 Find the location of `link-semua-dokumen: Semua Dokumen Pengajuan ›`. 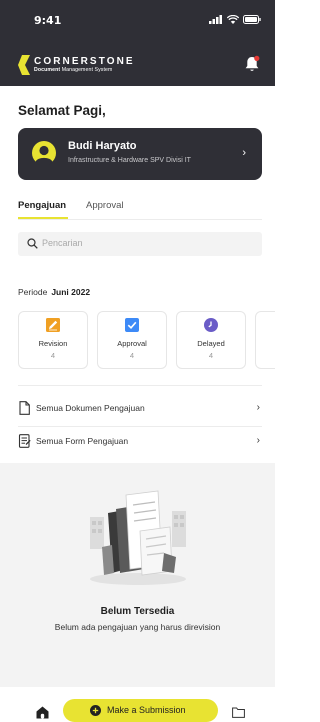

link-semua-dokumen: Semua Dokumen Pengajuan › is located at coordinates (140, 409).